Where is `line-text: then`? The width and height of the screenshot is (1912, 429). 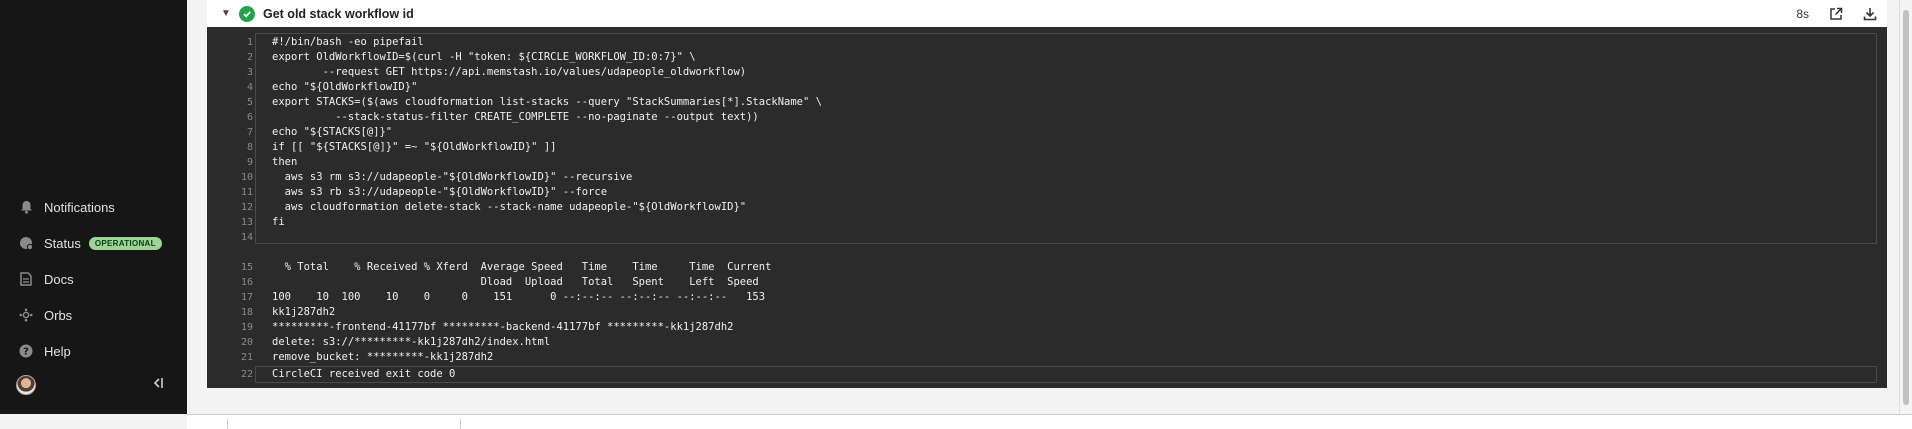 line-text: then is located at coordinates (285, 162).